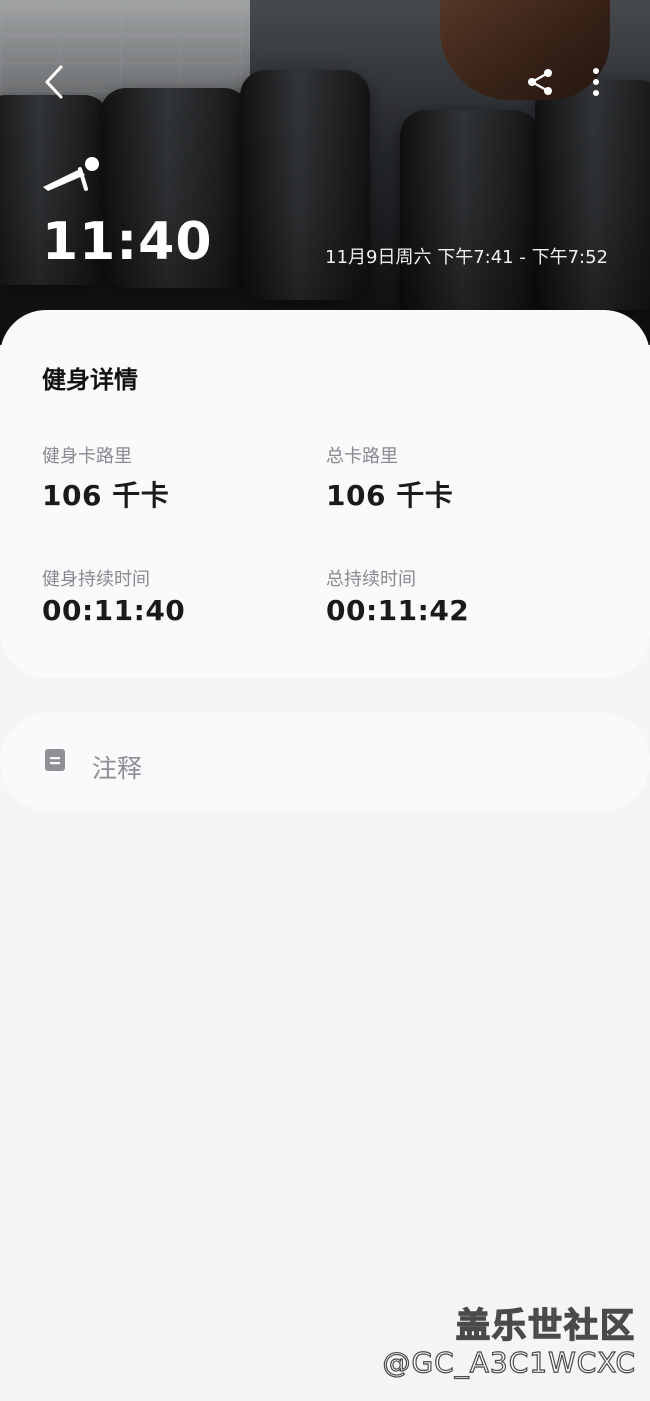 The width and height of the screenshot is (650, 1401). Describe the element at coordinates (96, 579) in the screenshot. I see `workout-duration-label: 健身持续时间` at that location.